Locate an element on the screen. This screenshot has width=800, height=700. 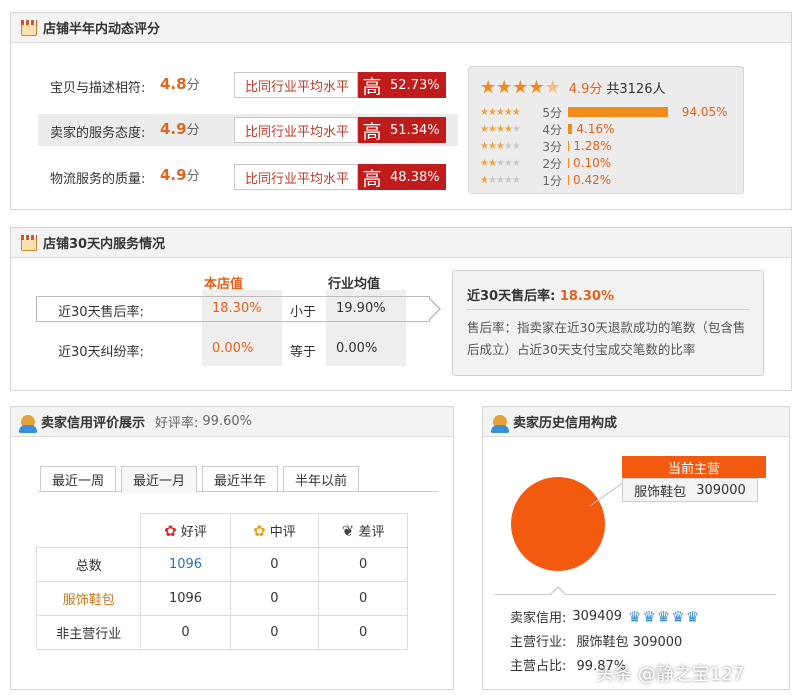
row-label-category: 服饰鞋包 is located at coordinates (88, 598).